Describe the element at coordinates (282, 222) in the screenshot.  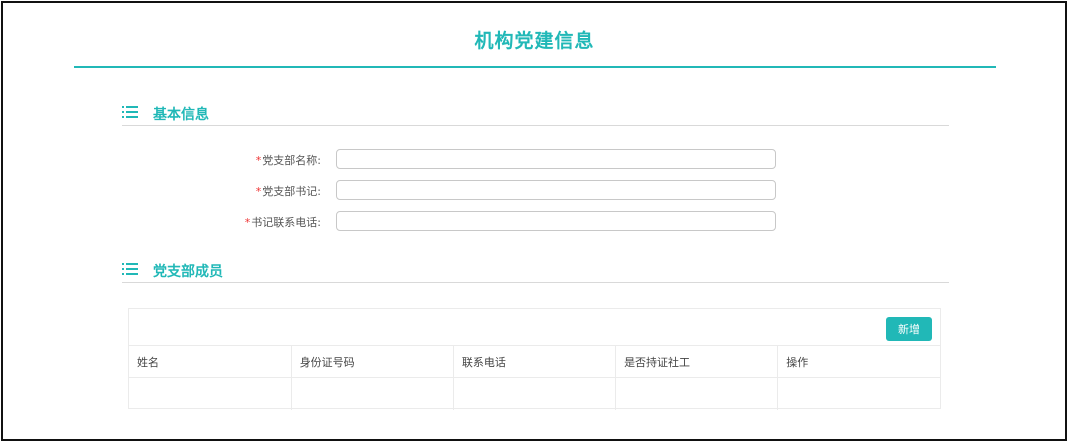
I see `field-label-secretary-phone: *书记联系电话:` at that location.